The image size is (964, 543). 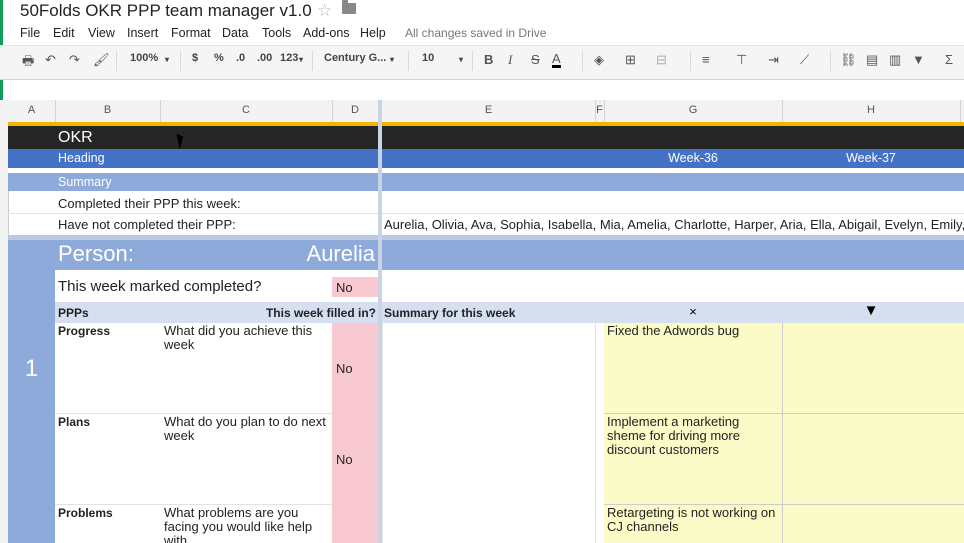 I want to click on column-header-a: A, so click(x=31, y=110).